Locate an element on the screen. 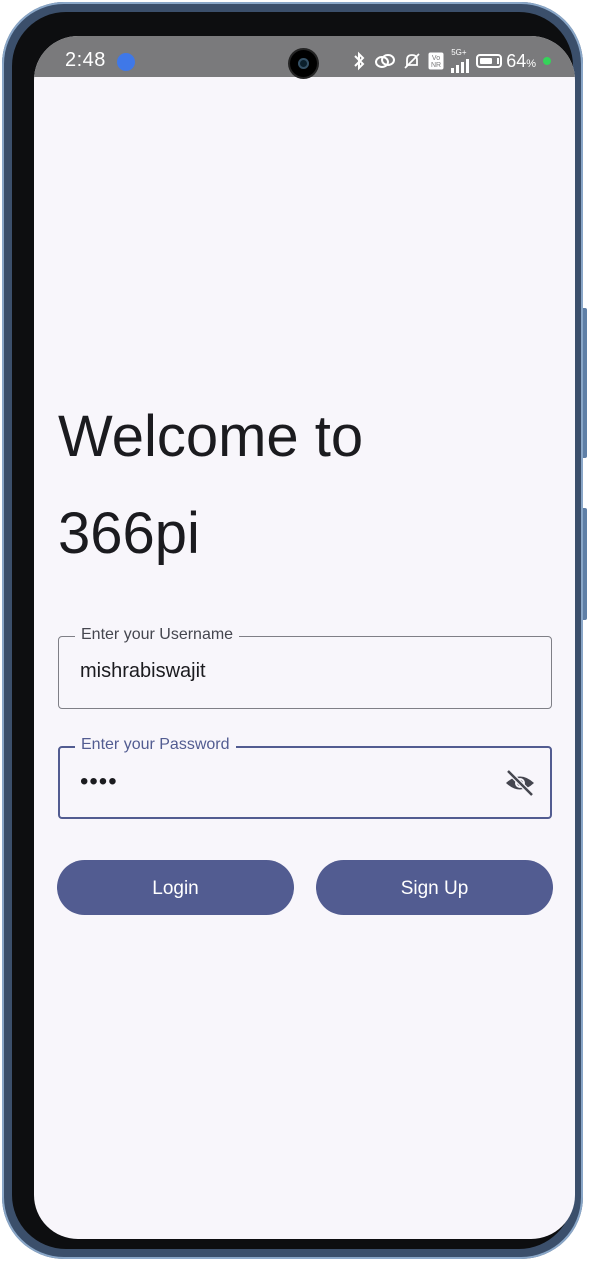 Image resolution: width=589 pixels, height=1262 pixels. charging-indicator is located at coordinates (547, 61).